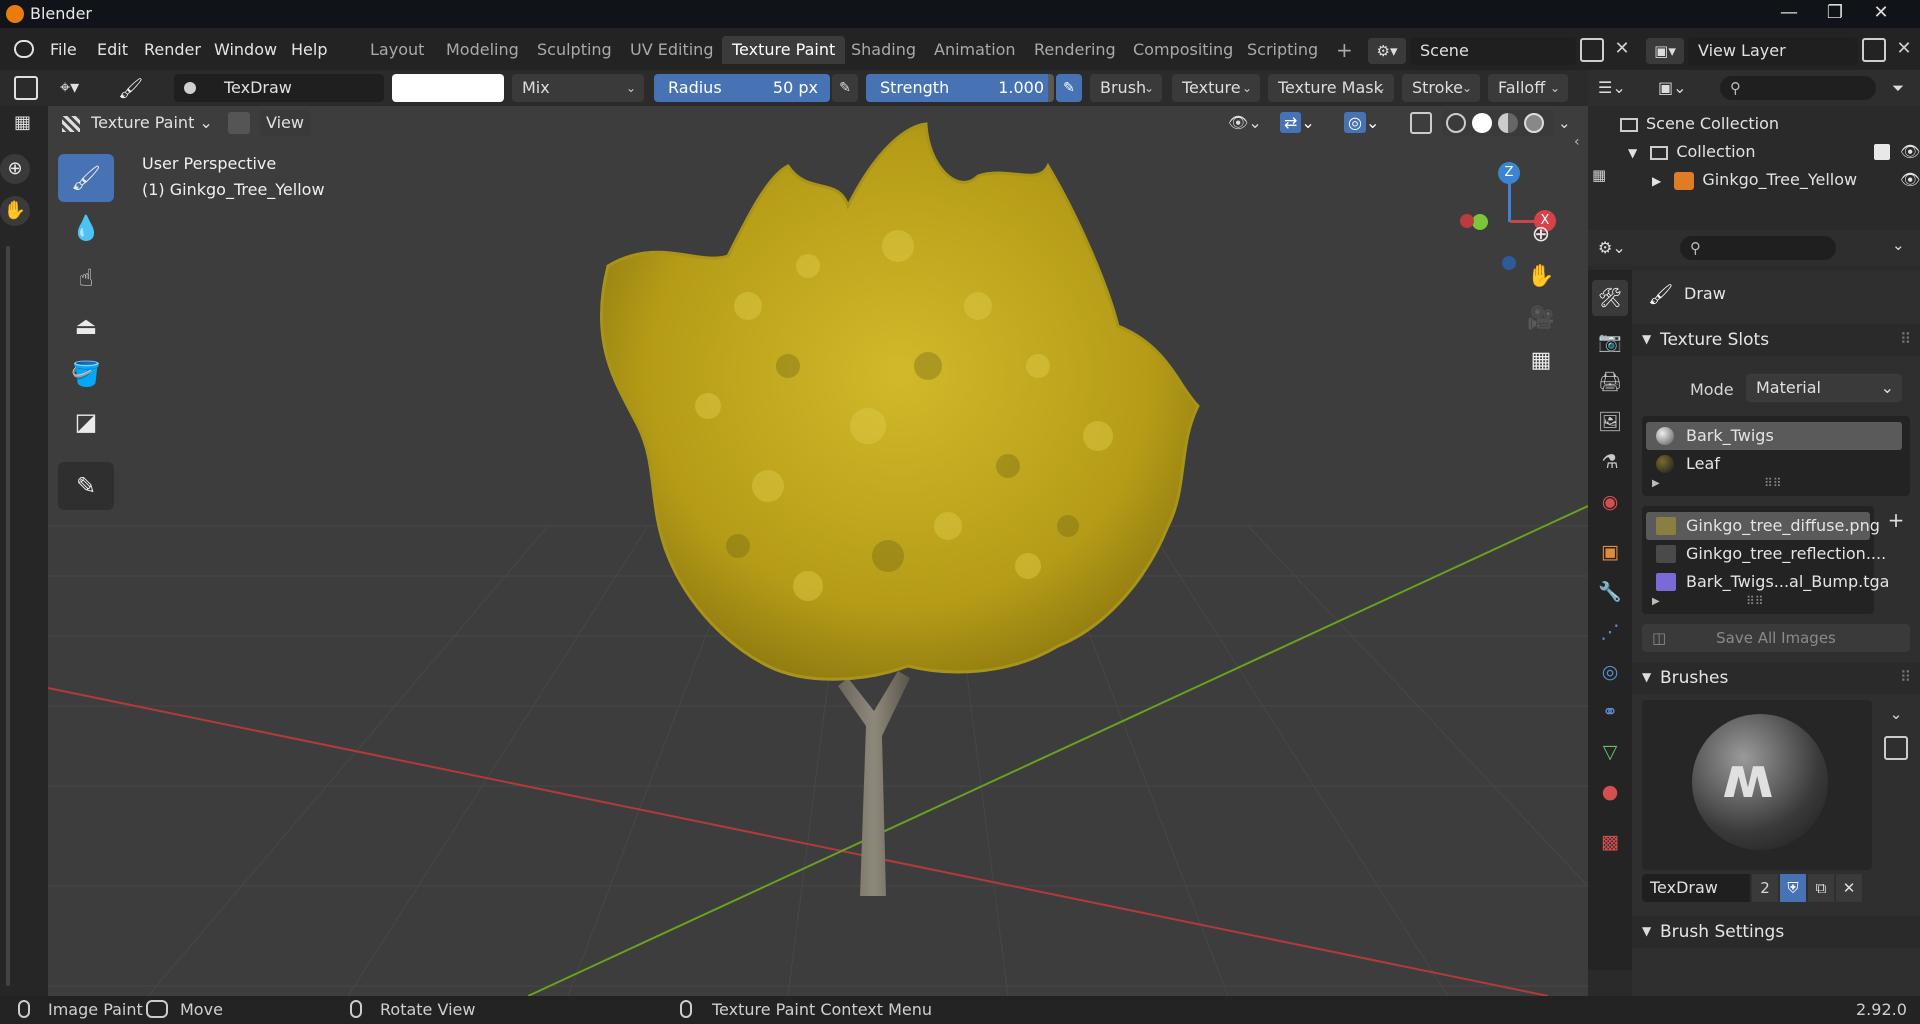 This screenshot has width=1920, height=1024. What do you see at coordinates (845, 88) in the screenshot?
I see `radius-pressure-icon: ✎` at bounding box center [845, 88].